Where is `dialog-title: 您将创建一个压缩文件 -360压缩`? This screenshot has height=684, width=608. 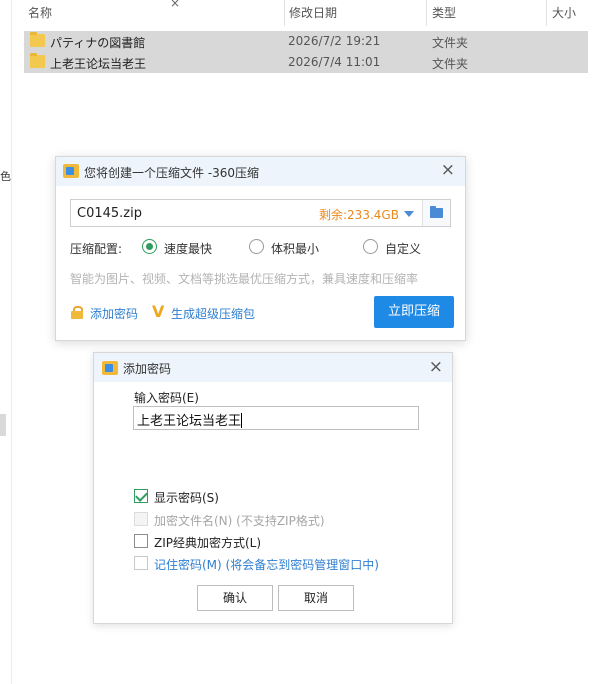 dialog-title: 您将创建一个压缩文件 -360压缩 is located at coordinates (172, 173).